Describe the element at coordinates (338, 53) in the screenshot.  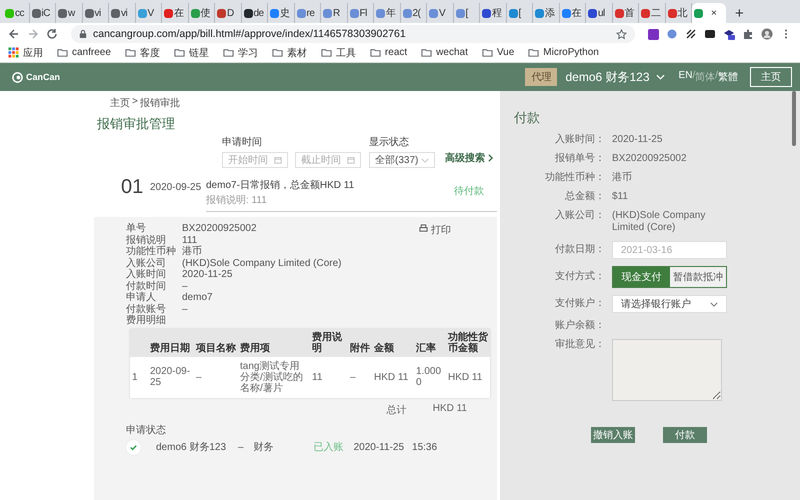
I see `bookmark: 工具` at that location.